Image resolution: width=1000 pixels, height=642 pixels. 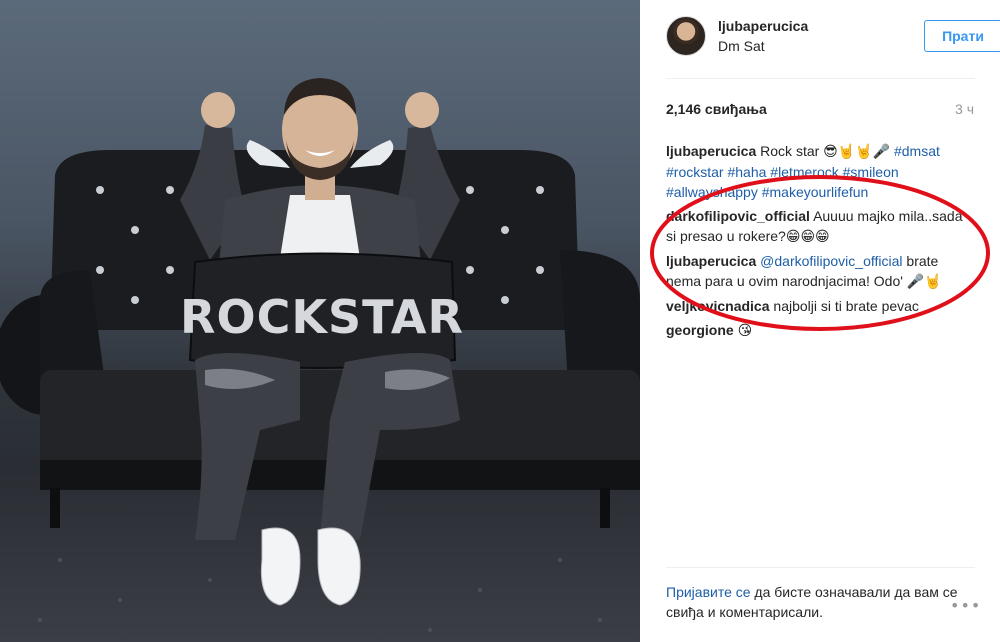 I want to click on header-divider, so click(x=820, y=78).